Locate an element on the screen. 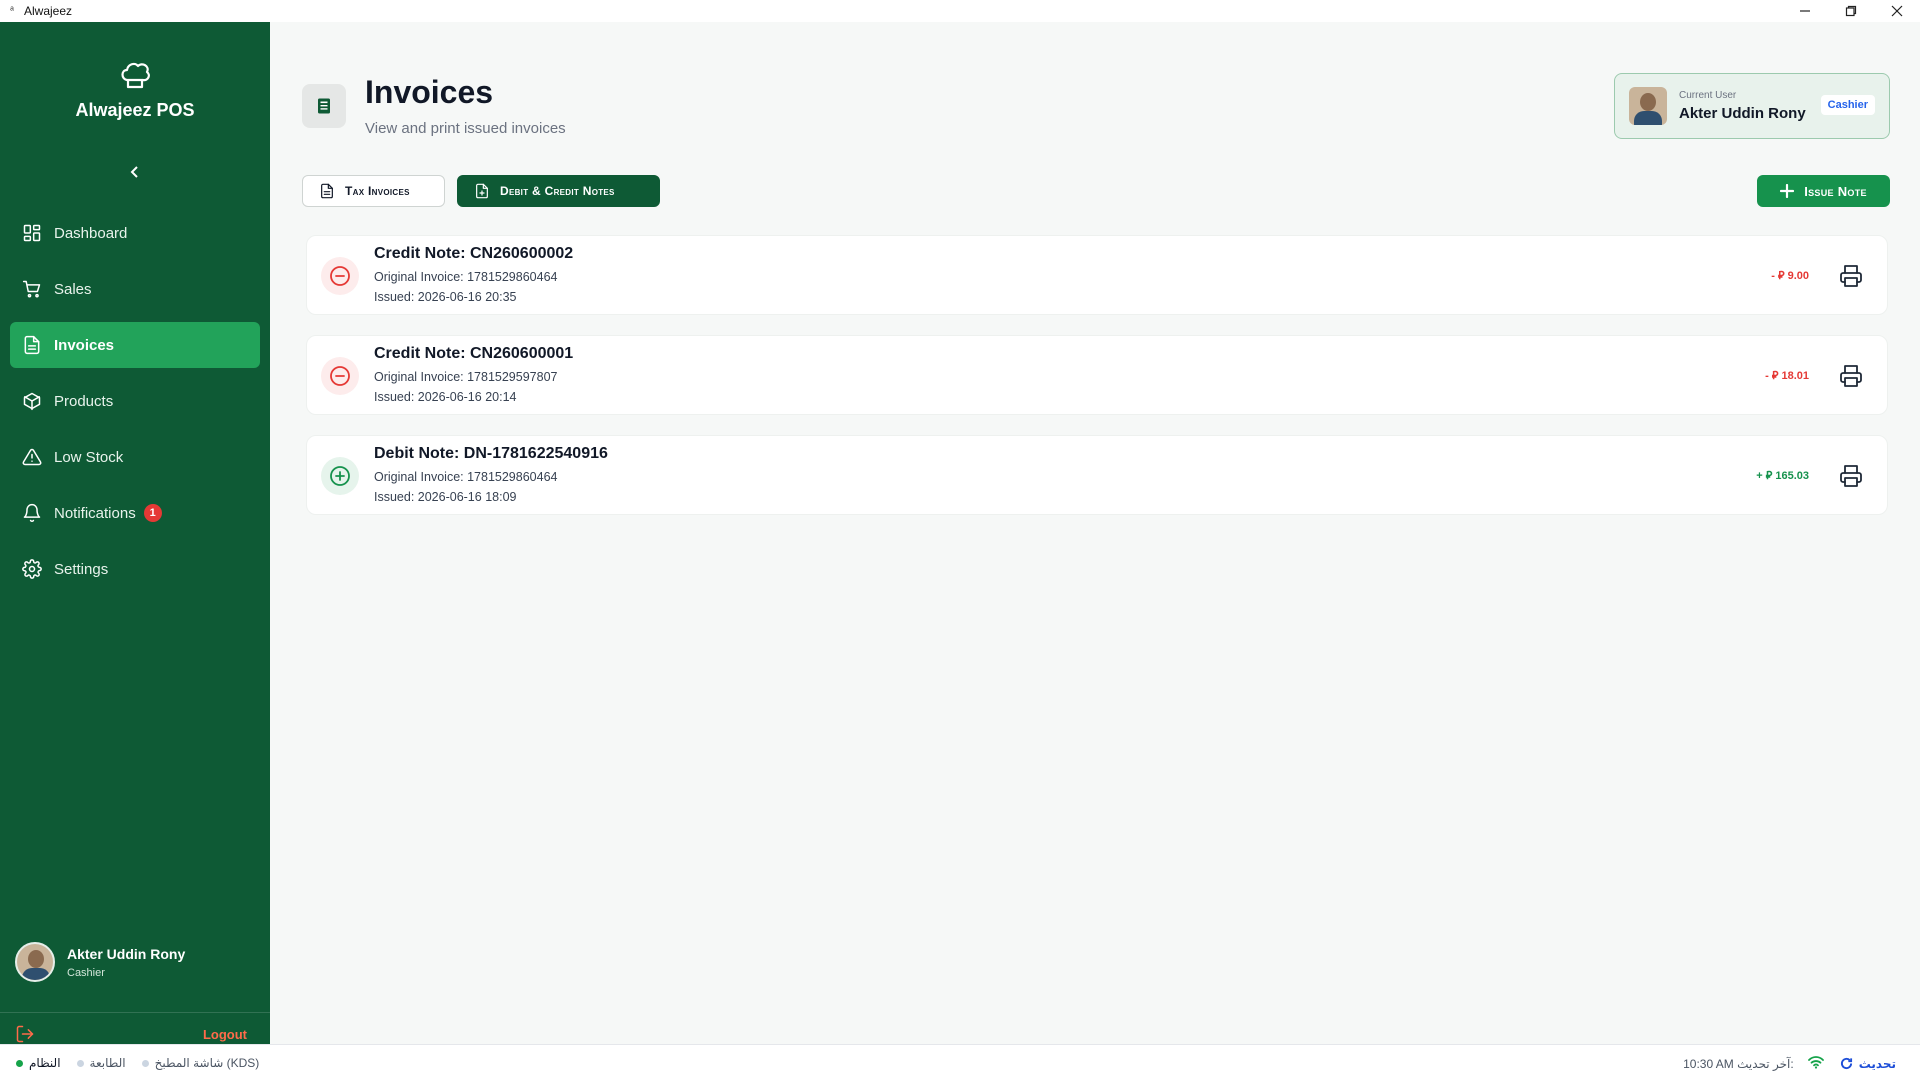 The width and height of the screenshot is (1920, 1080). page-subtitle: View and print issued invoices is located at coordinates (465, 128).